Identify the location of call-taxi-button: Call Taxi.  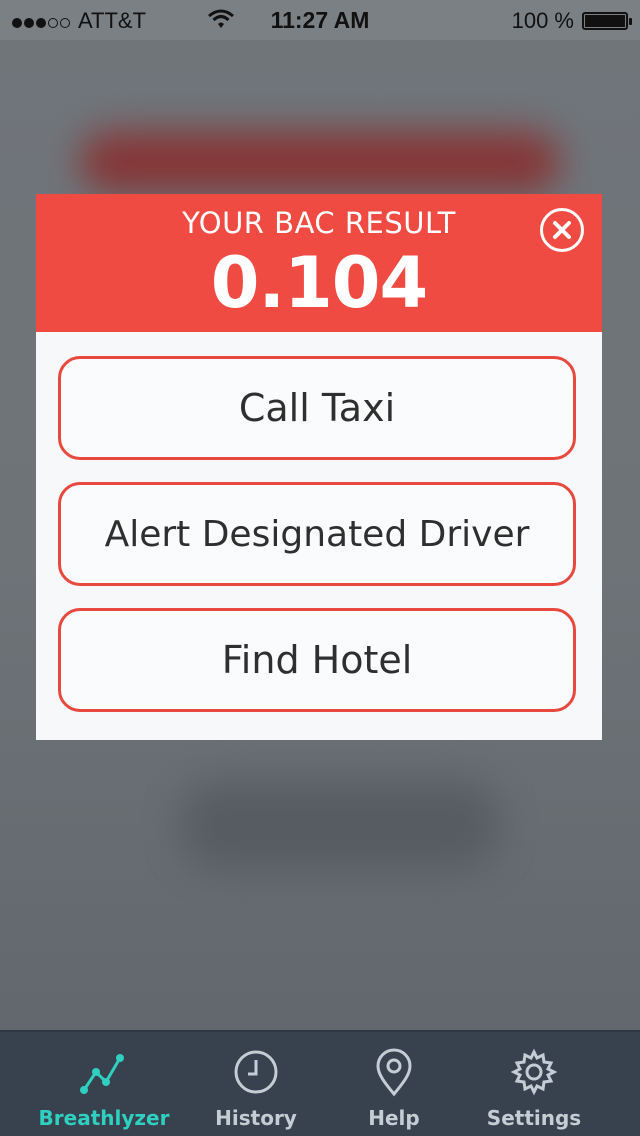
(317, 408).